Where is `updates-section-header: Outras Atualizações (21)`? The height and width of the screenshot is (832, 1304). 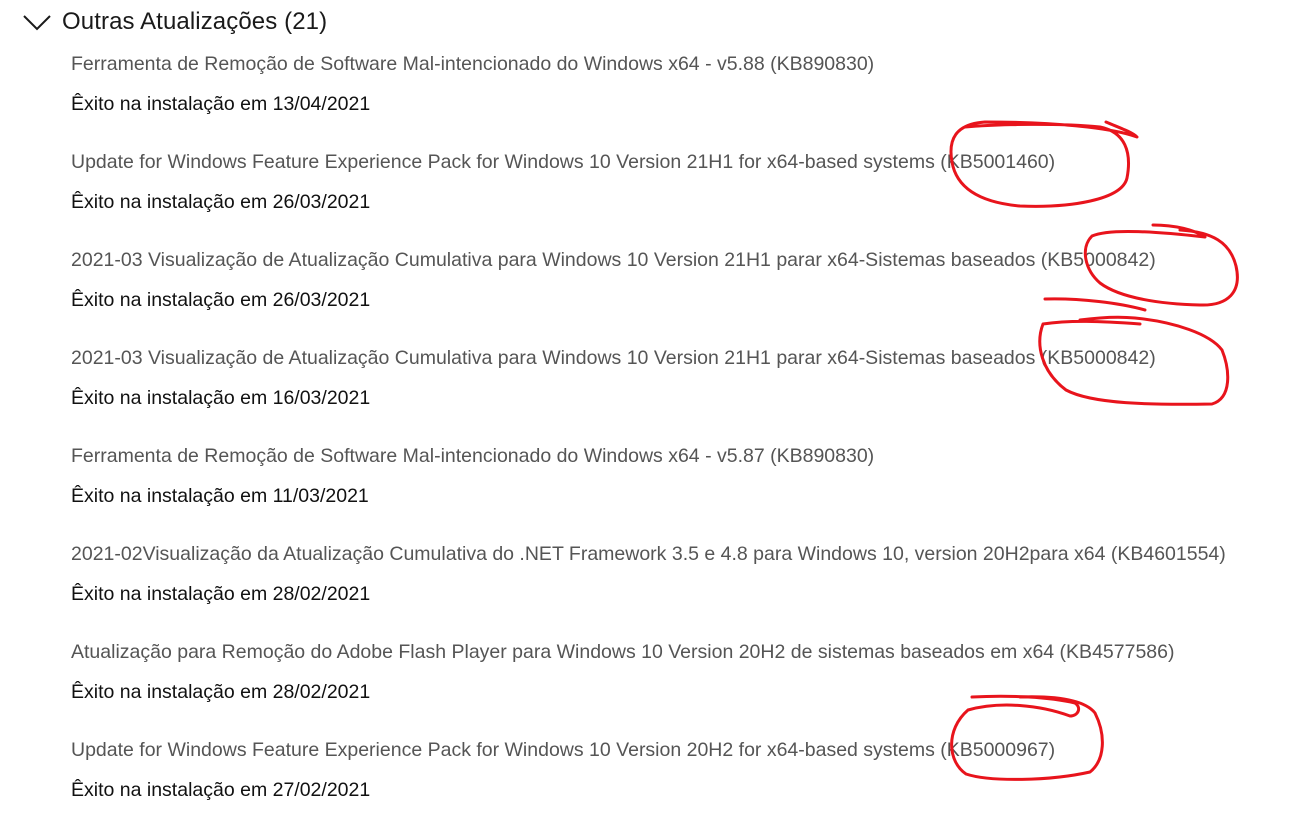 updates-section-header: Outras Atualizações (21) is located at coordinates (174, 22).